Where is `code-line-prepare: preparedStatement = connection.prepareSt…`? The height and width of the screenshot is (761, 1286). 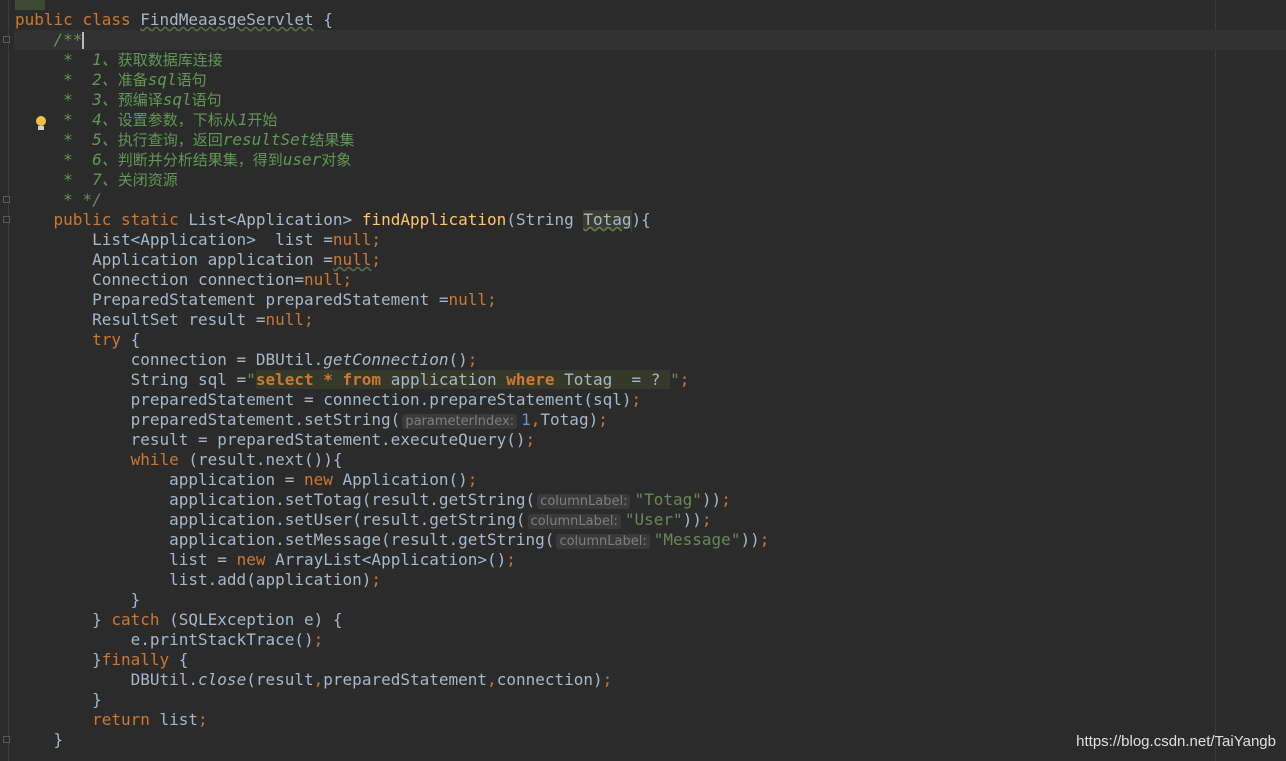 code-line-prepare: preparedStatement = connection.prepareSt… is located at coordinates (328, 400).